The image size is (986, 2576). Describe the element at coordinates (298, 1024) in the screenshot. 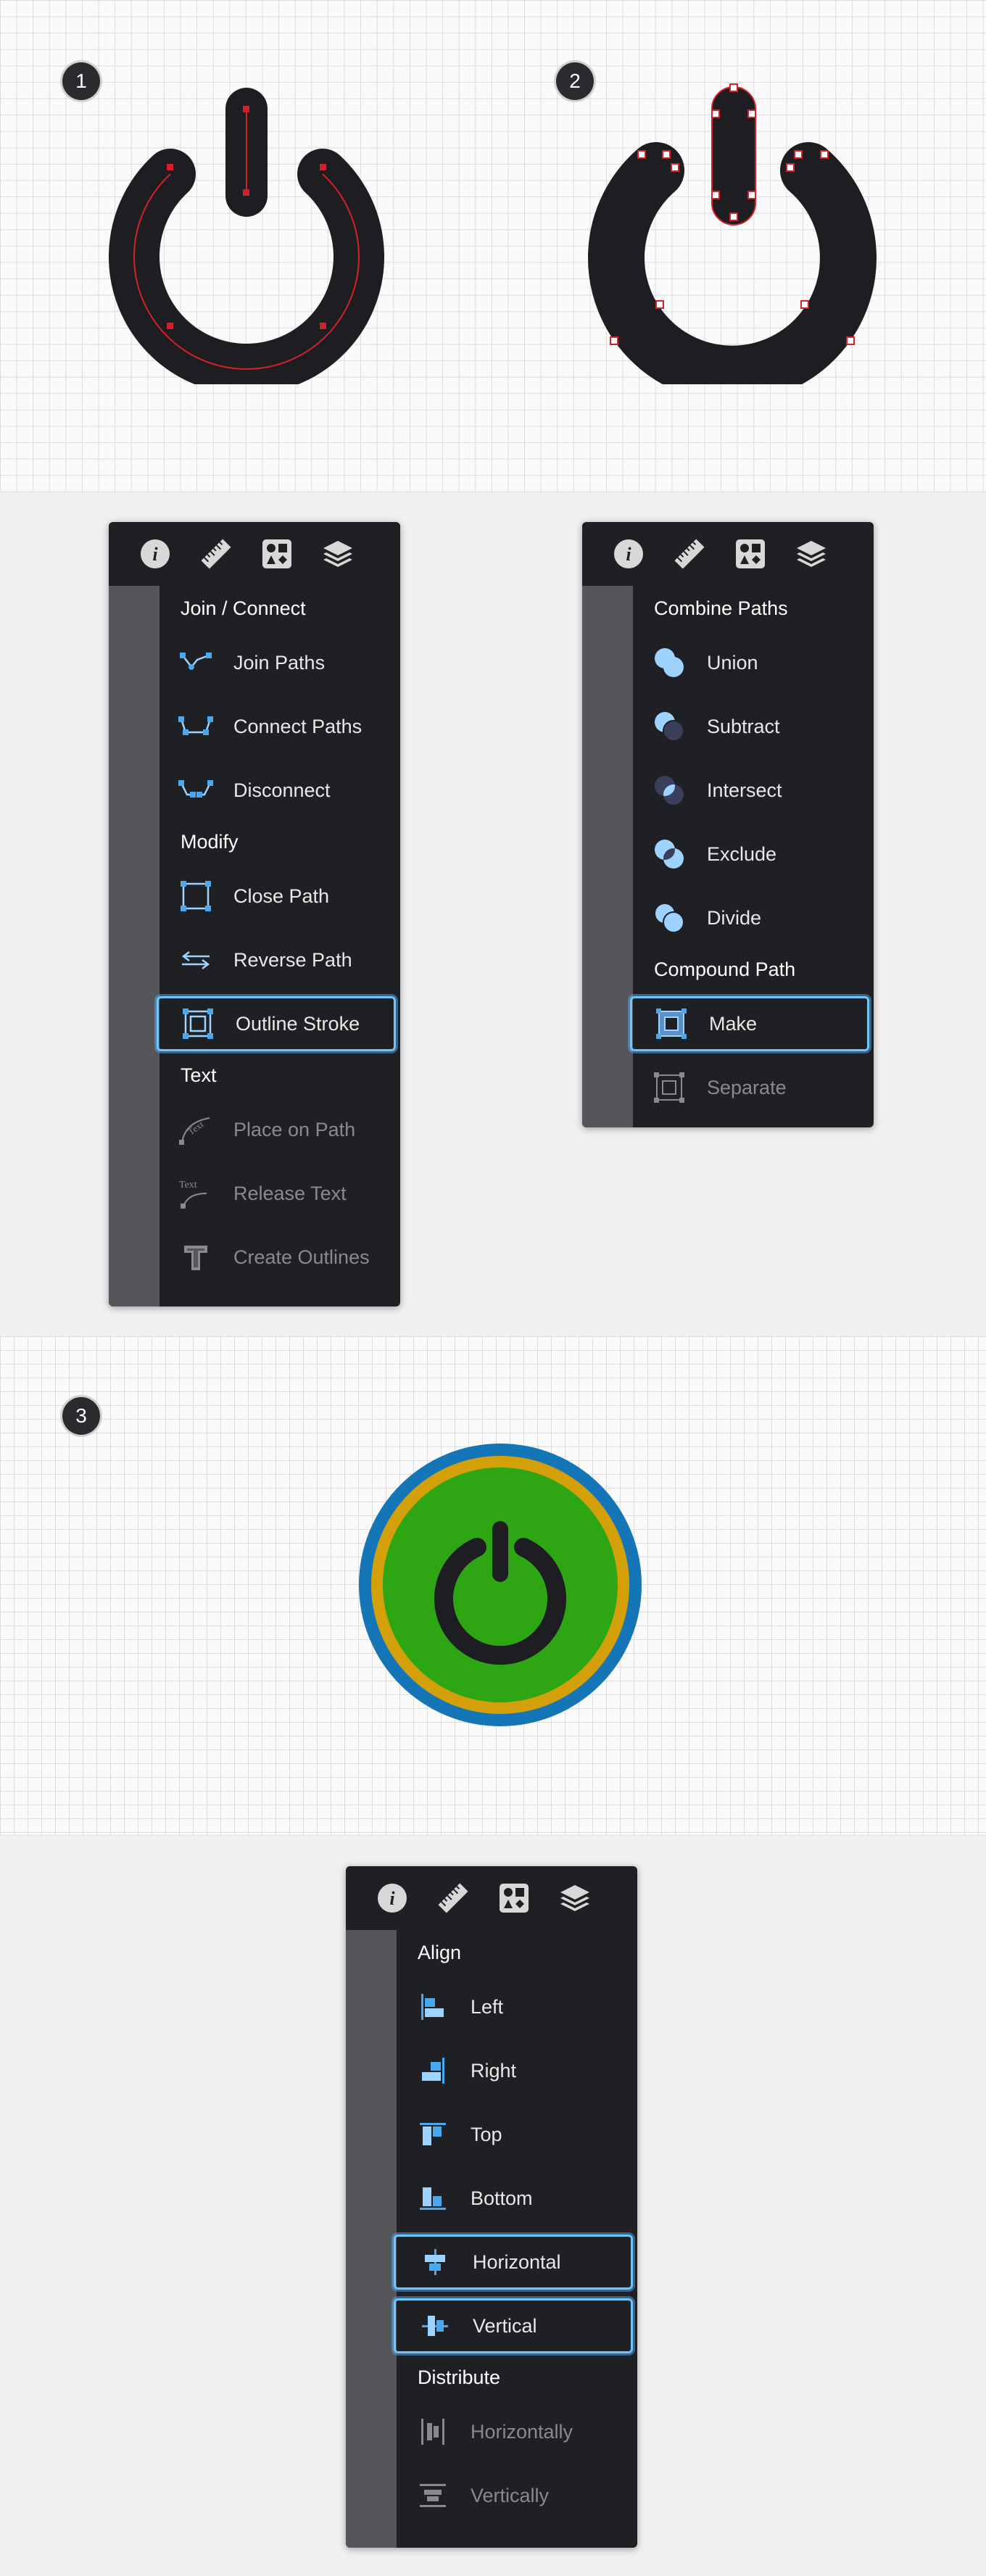

I see `menu-item-label: Outline Stroke` at that location.